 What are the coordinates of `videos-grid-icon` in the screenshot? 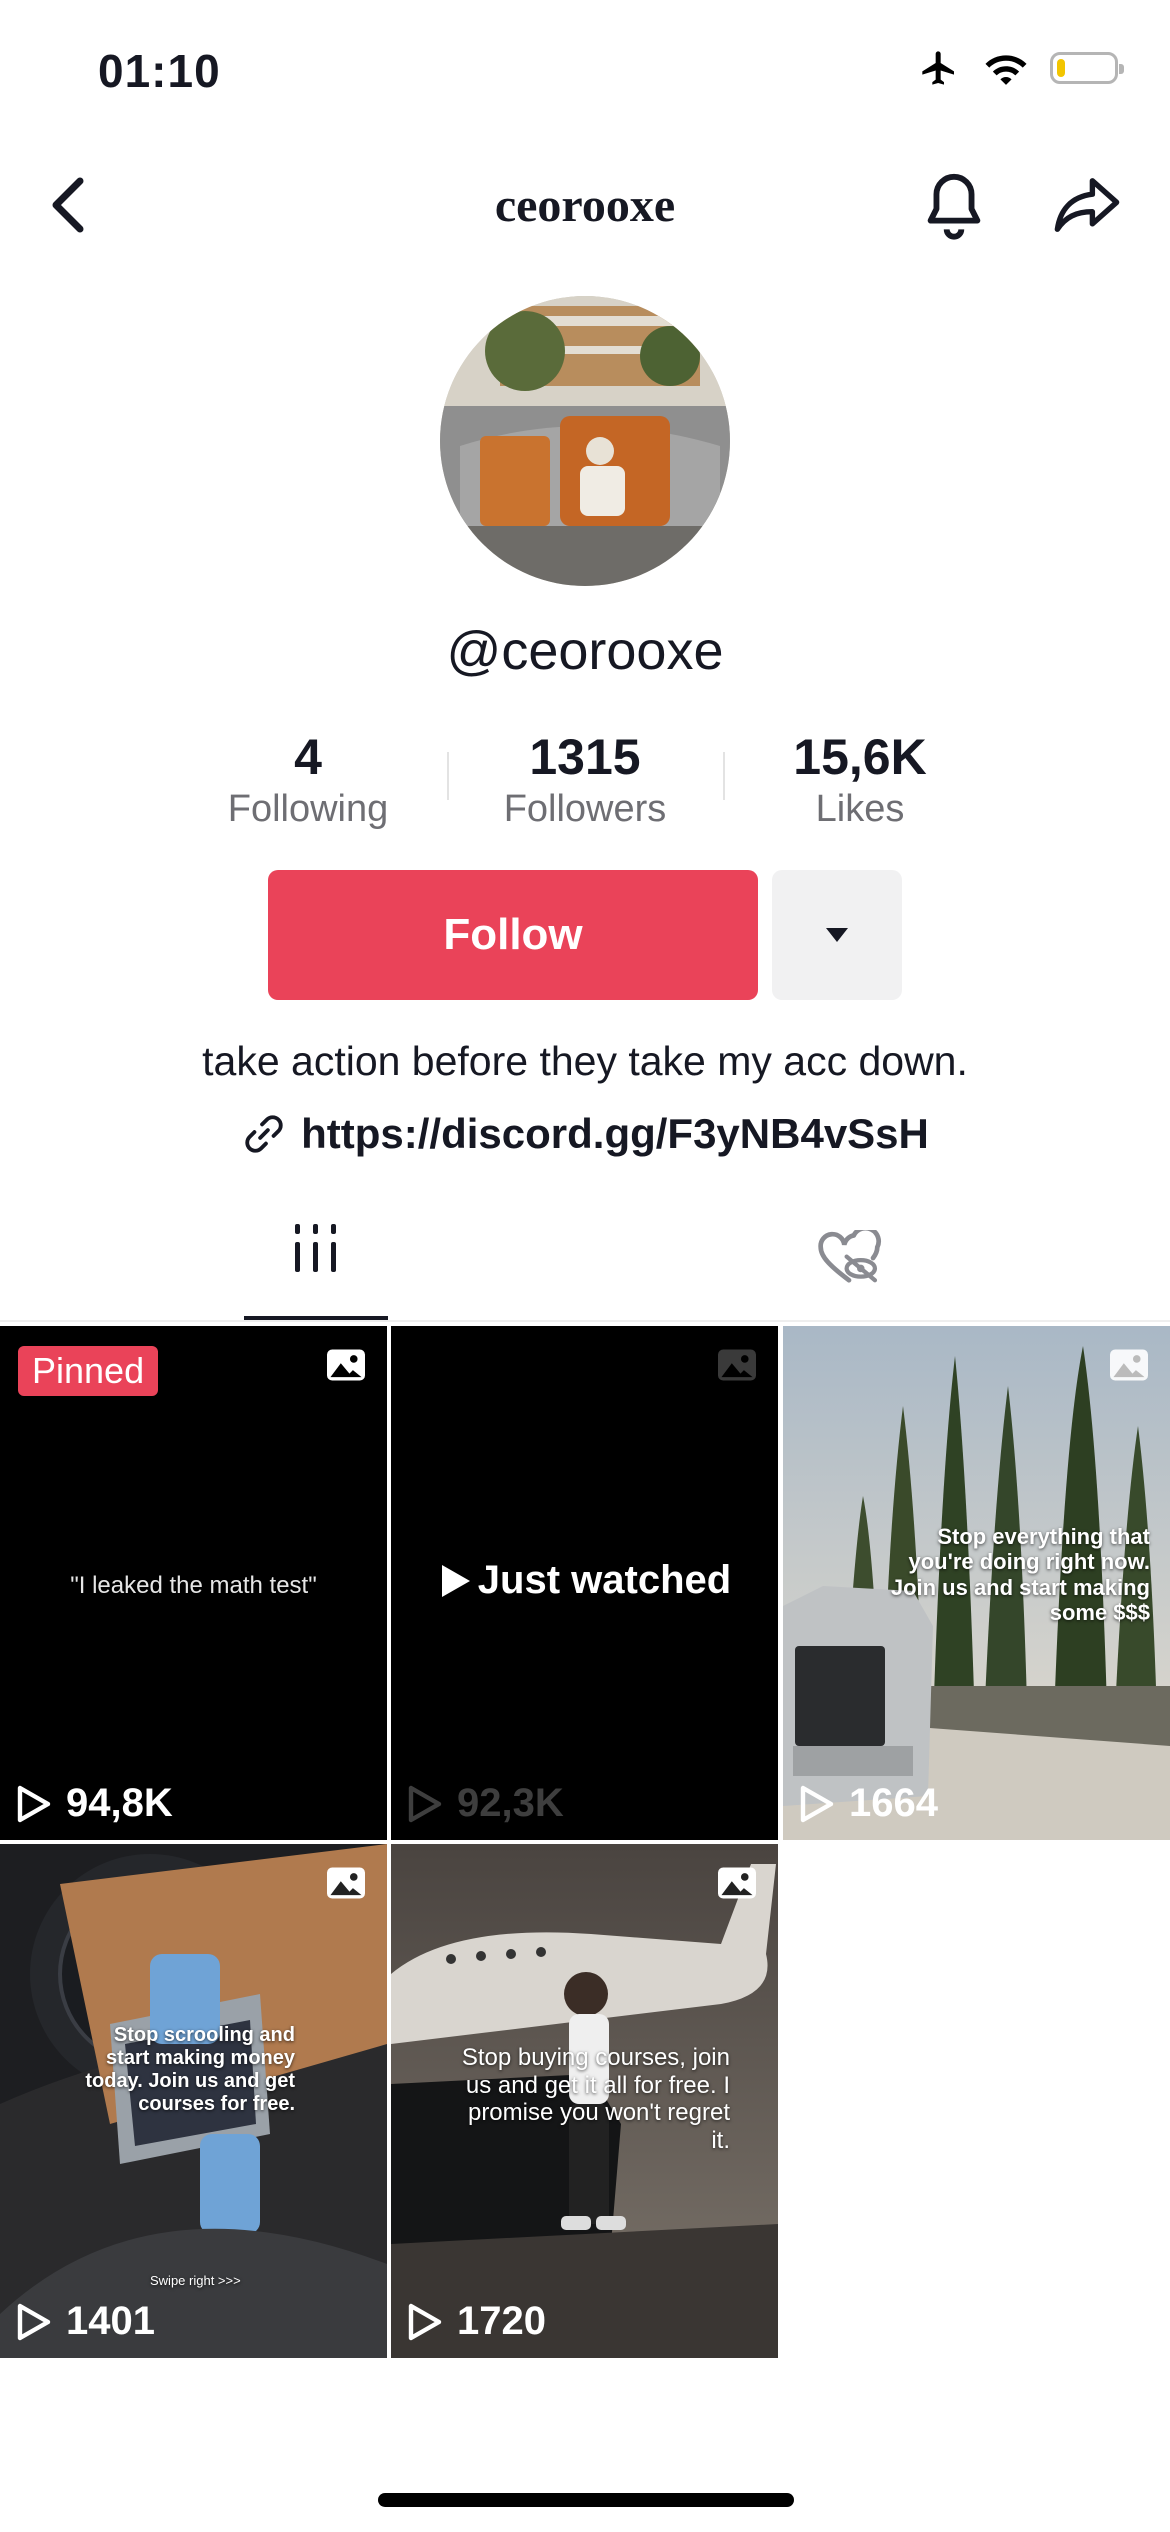 It's located at (315, 1248).